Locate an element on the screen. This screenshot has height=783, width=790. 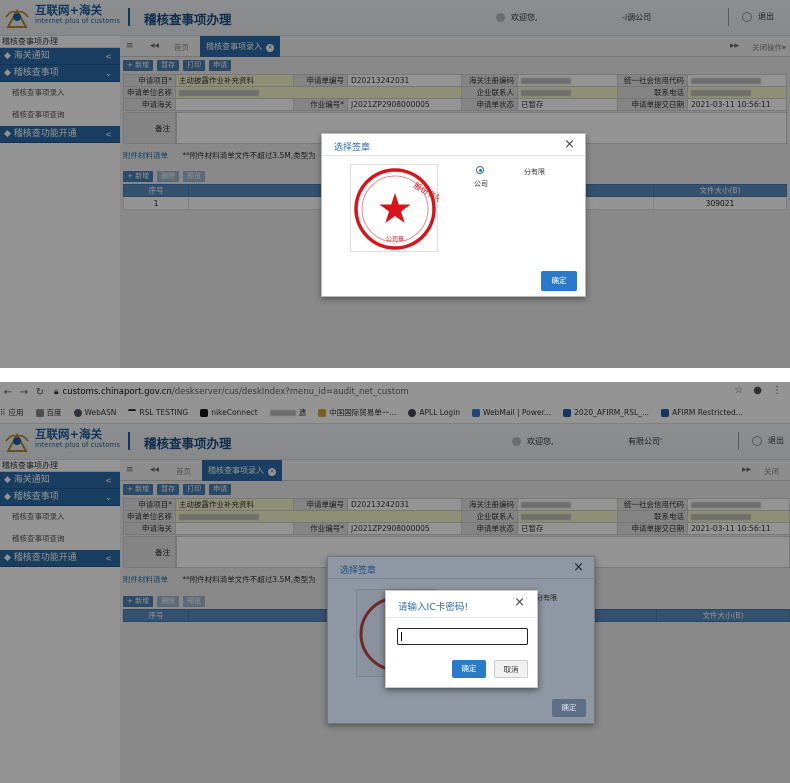
ic-card-pin-input is located at coordinates (462, 636).